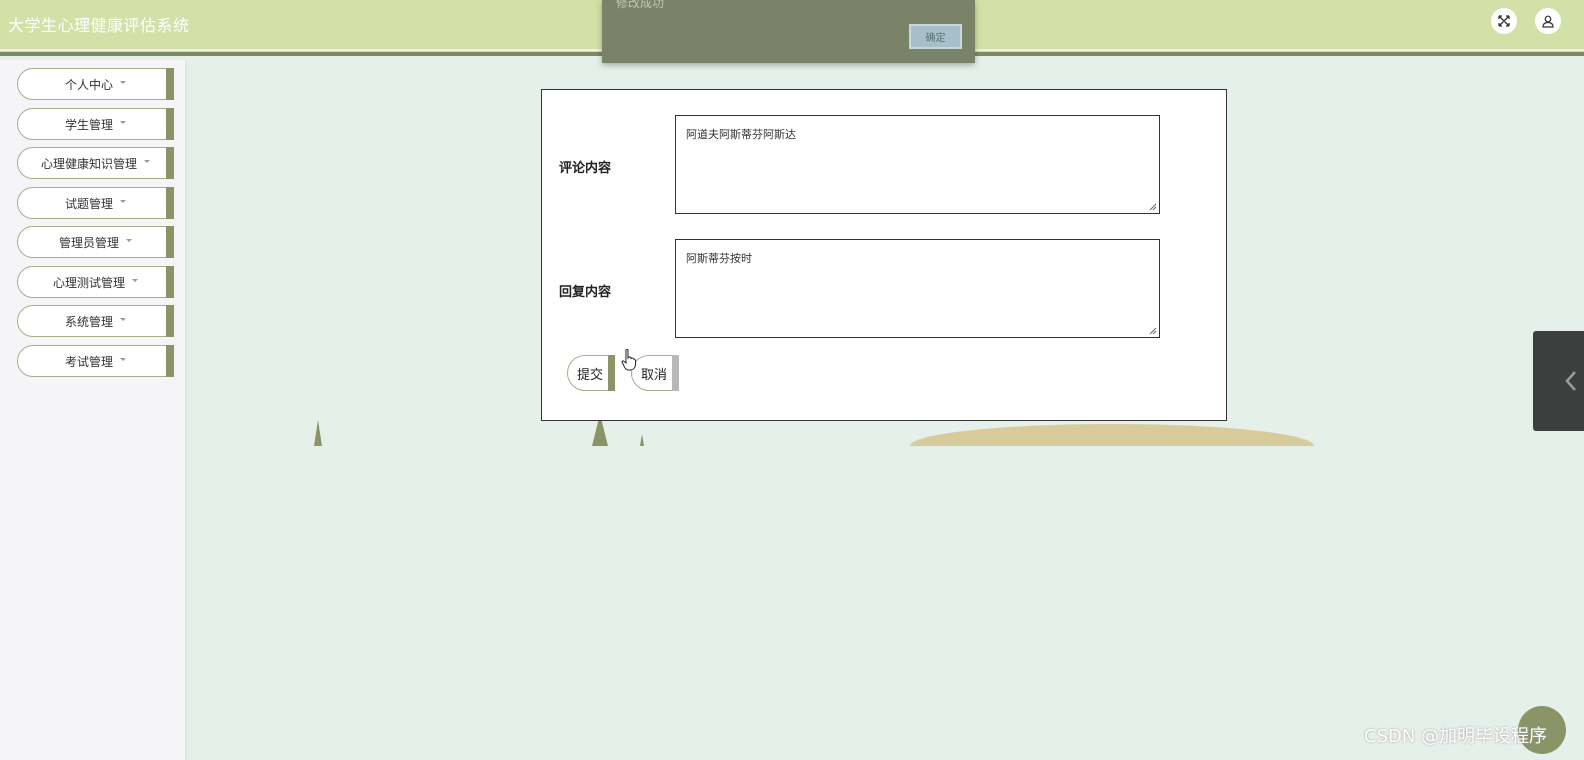 This screenshot has width=1584, height=760. I want to click on toast-message: 修改成功, so click(640, 5).